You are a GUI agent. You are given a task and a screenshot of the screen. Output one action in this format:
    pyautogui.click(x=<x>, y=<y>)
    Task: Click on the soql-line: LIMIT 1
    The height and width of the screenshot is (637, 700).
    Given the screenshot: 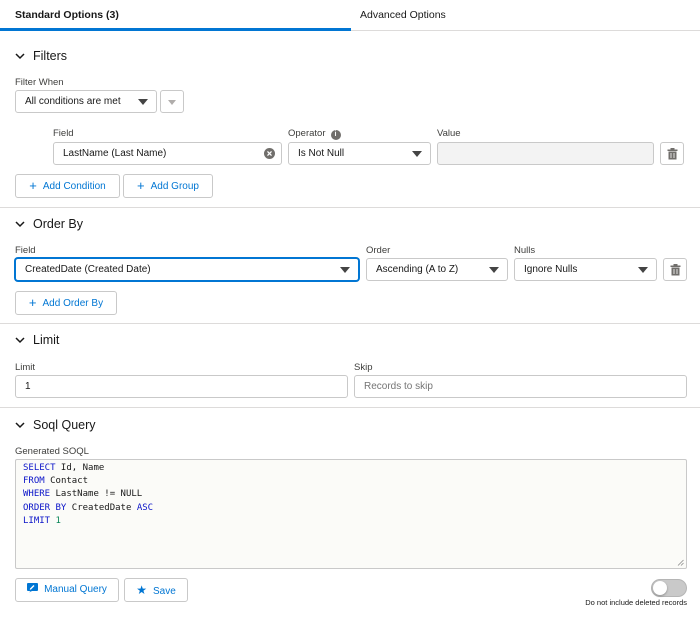 What is the action you would take?
    pyautogui.click(x=351, y=521)
    